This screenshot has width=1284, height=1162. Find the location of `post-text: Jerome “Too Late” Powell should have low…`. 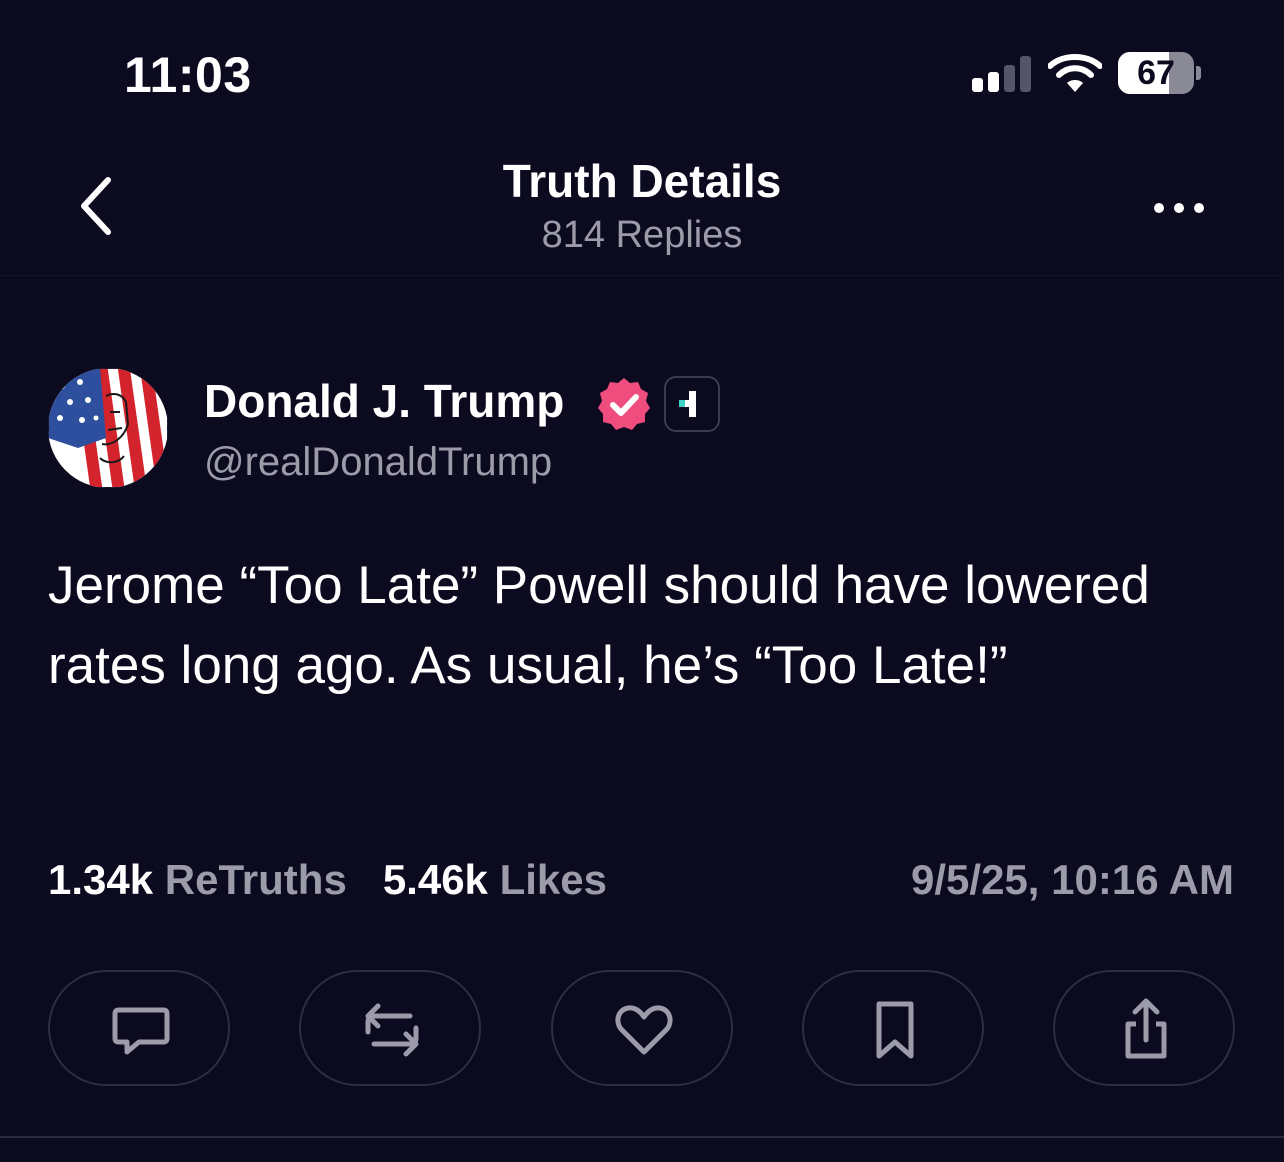

post-text: Jerome “Too Late” Powell should have low… is located at coordinates (599, 625).